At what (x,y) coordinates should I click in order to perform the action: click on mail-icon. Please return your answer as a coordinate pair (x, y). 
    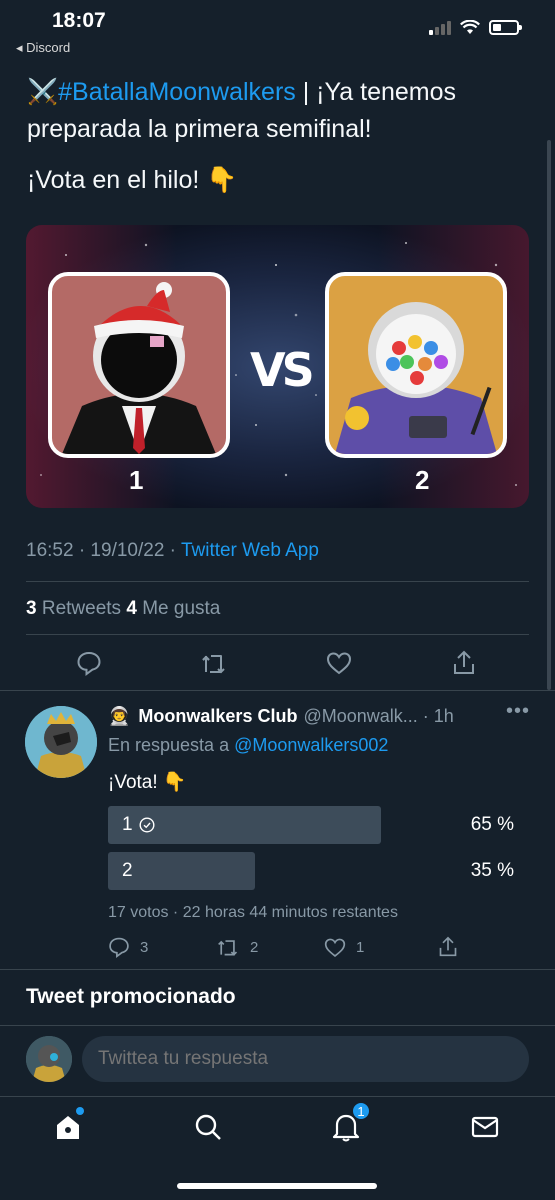
    Looking at the image, I should click on (485, 1127).